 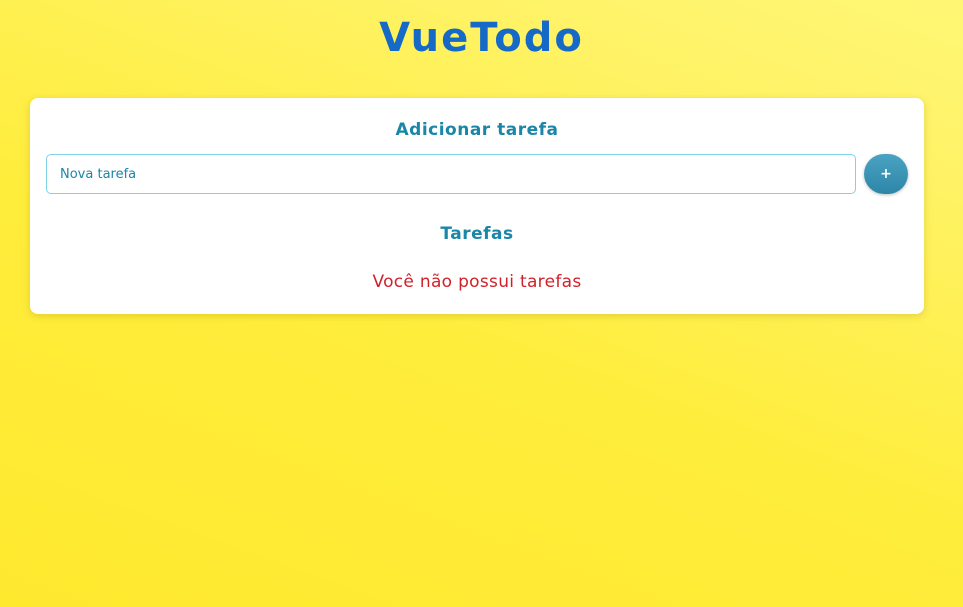 I want to click on new-task-input, so click(x=451, y=174).